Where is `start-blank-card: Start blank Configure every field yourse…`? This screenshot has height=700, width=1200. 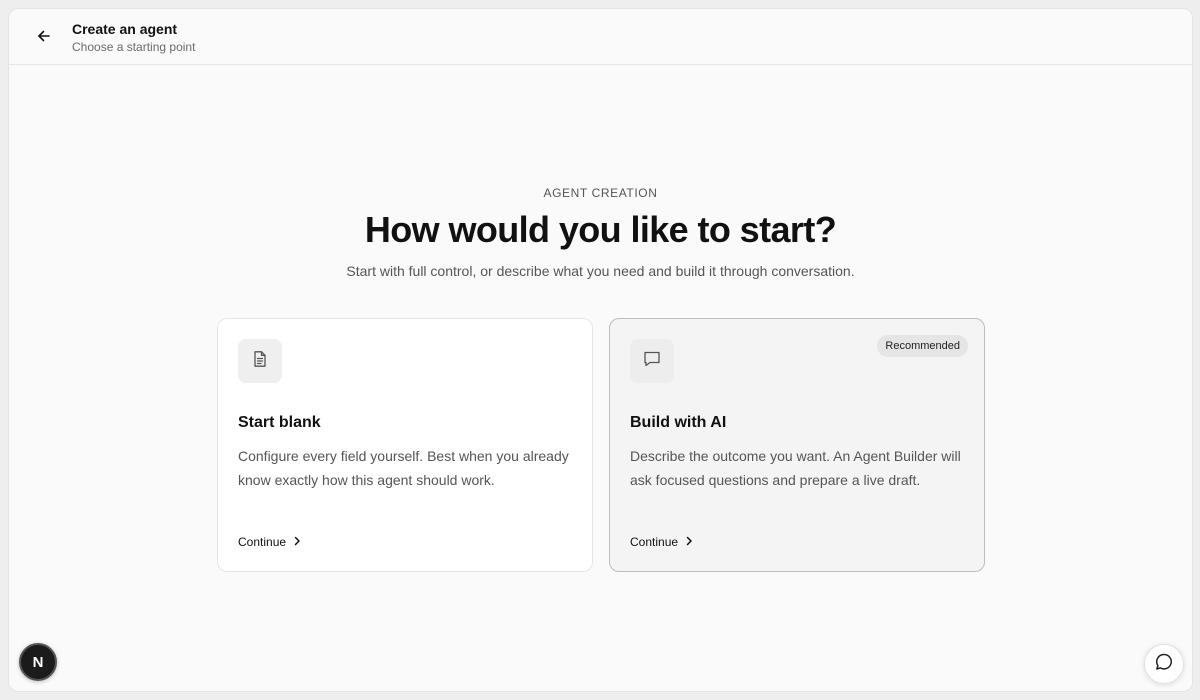 start-blank-card: Start blank Configure every field yourse… is located at coordinates (405, 445).